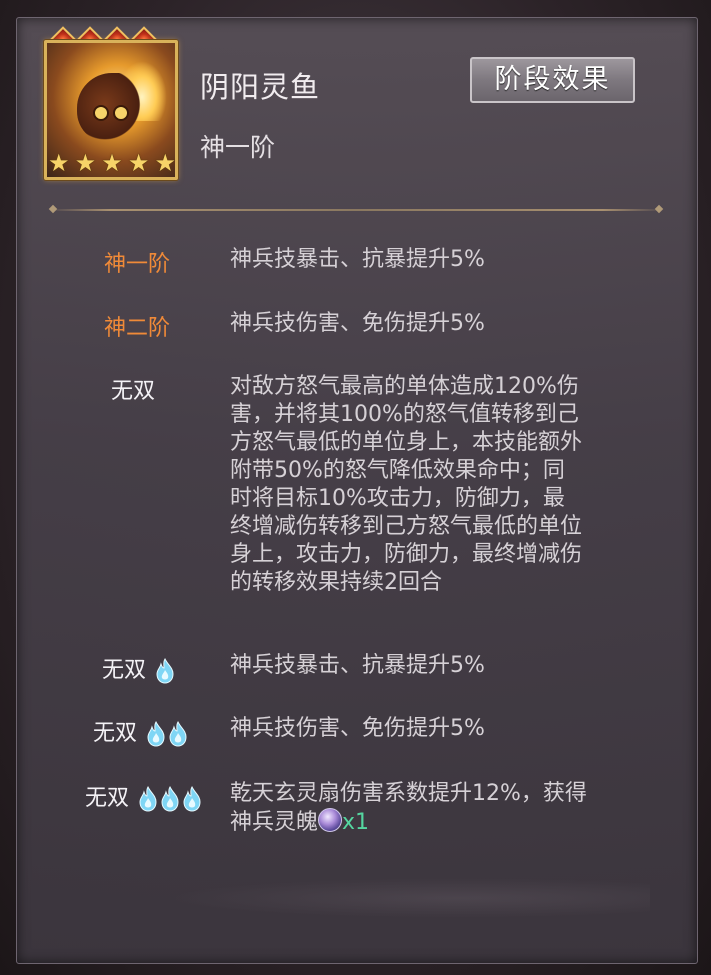 Image resolution: width=711 pixels, height=975 pixels. I want to click on item-stage: 神一阶, so click(238, 147).